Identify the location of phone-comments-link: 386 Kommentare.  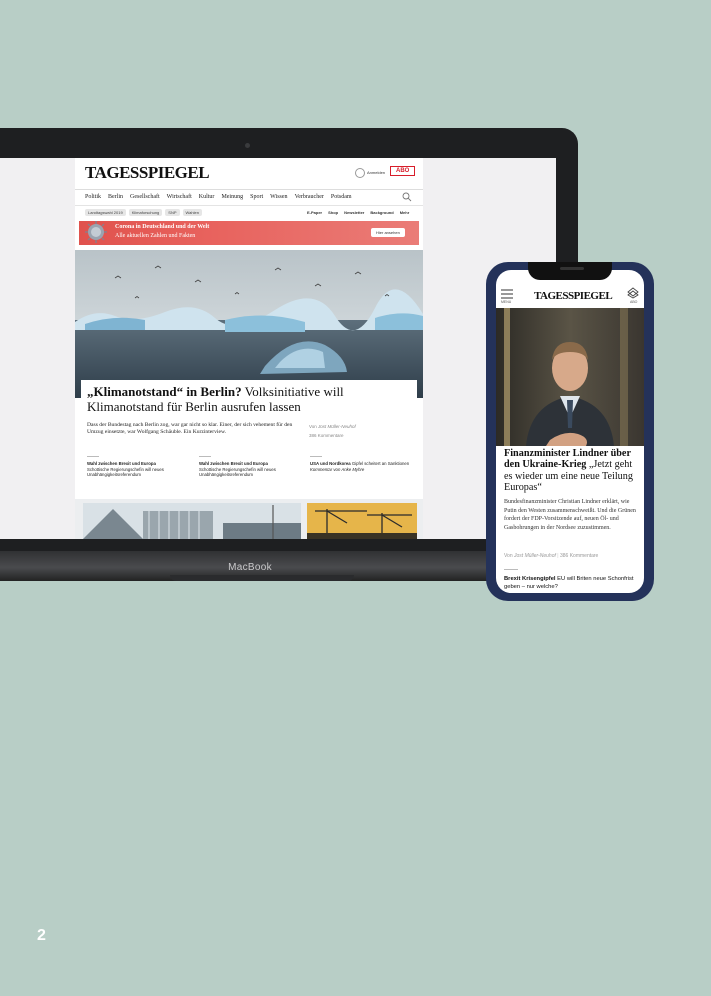
(579, 556).